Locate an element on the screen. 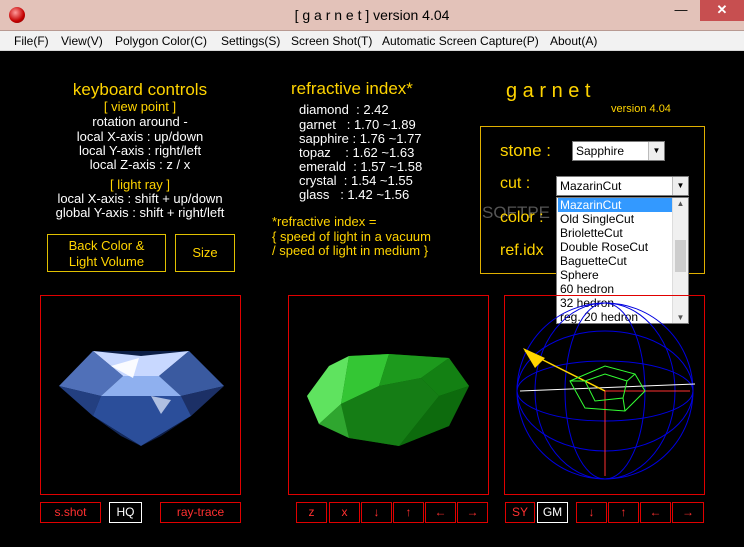 The height and width of the screenshot is (547, 744). brand-version: version 4.04 is located at coordinates (641, 109).